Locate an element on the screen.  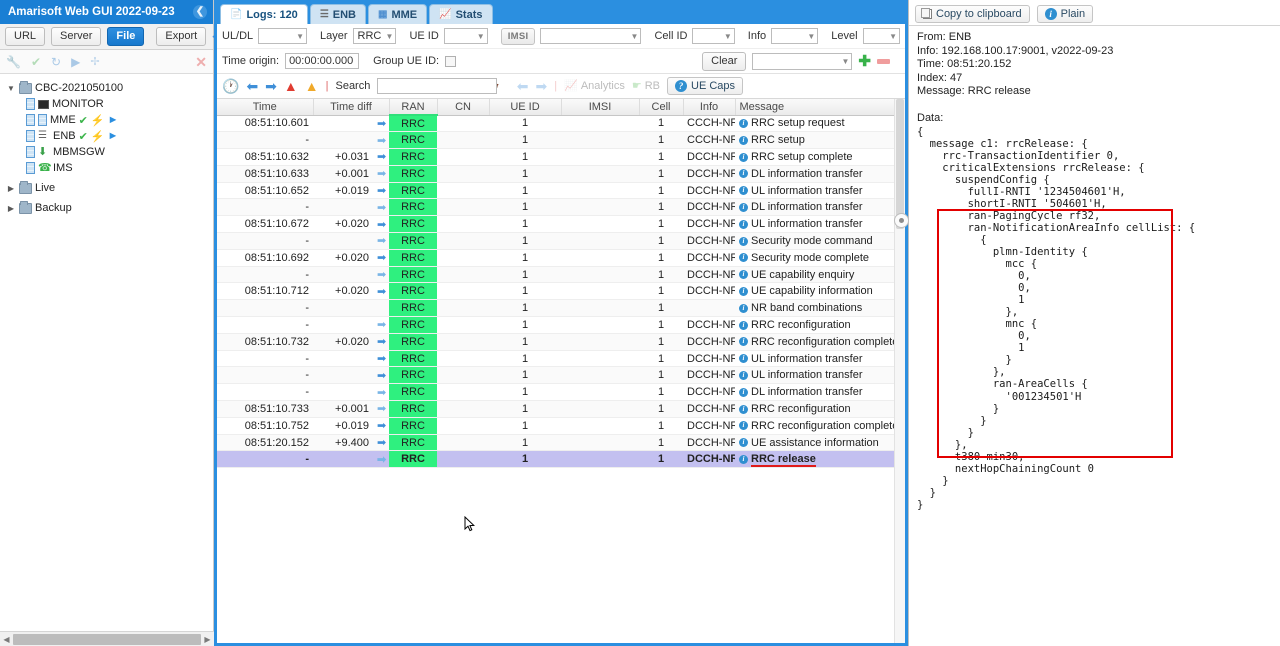
search-prev-icon: ⬅ is located at coordinates (523, 86).